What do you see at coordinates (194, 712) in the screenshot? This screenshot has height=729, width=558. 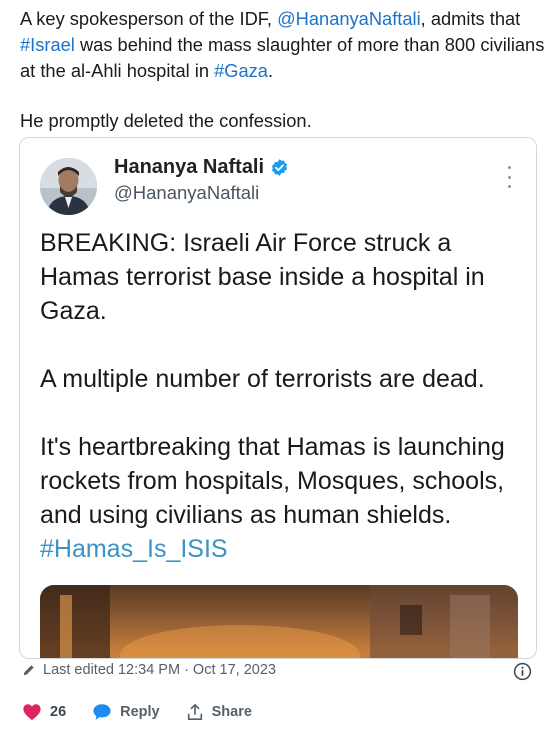 I see `share-icon` at bounding box center [194, 712].